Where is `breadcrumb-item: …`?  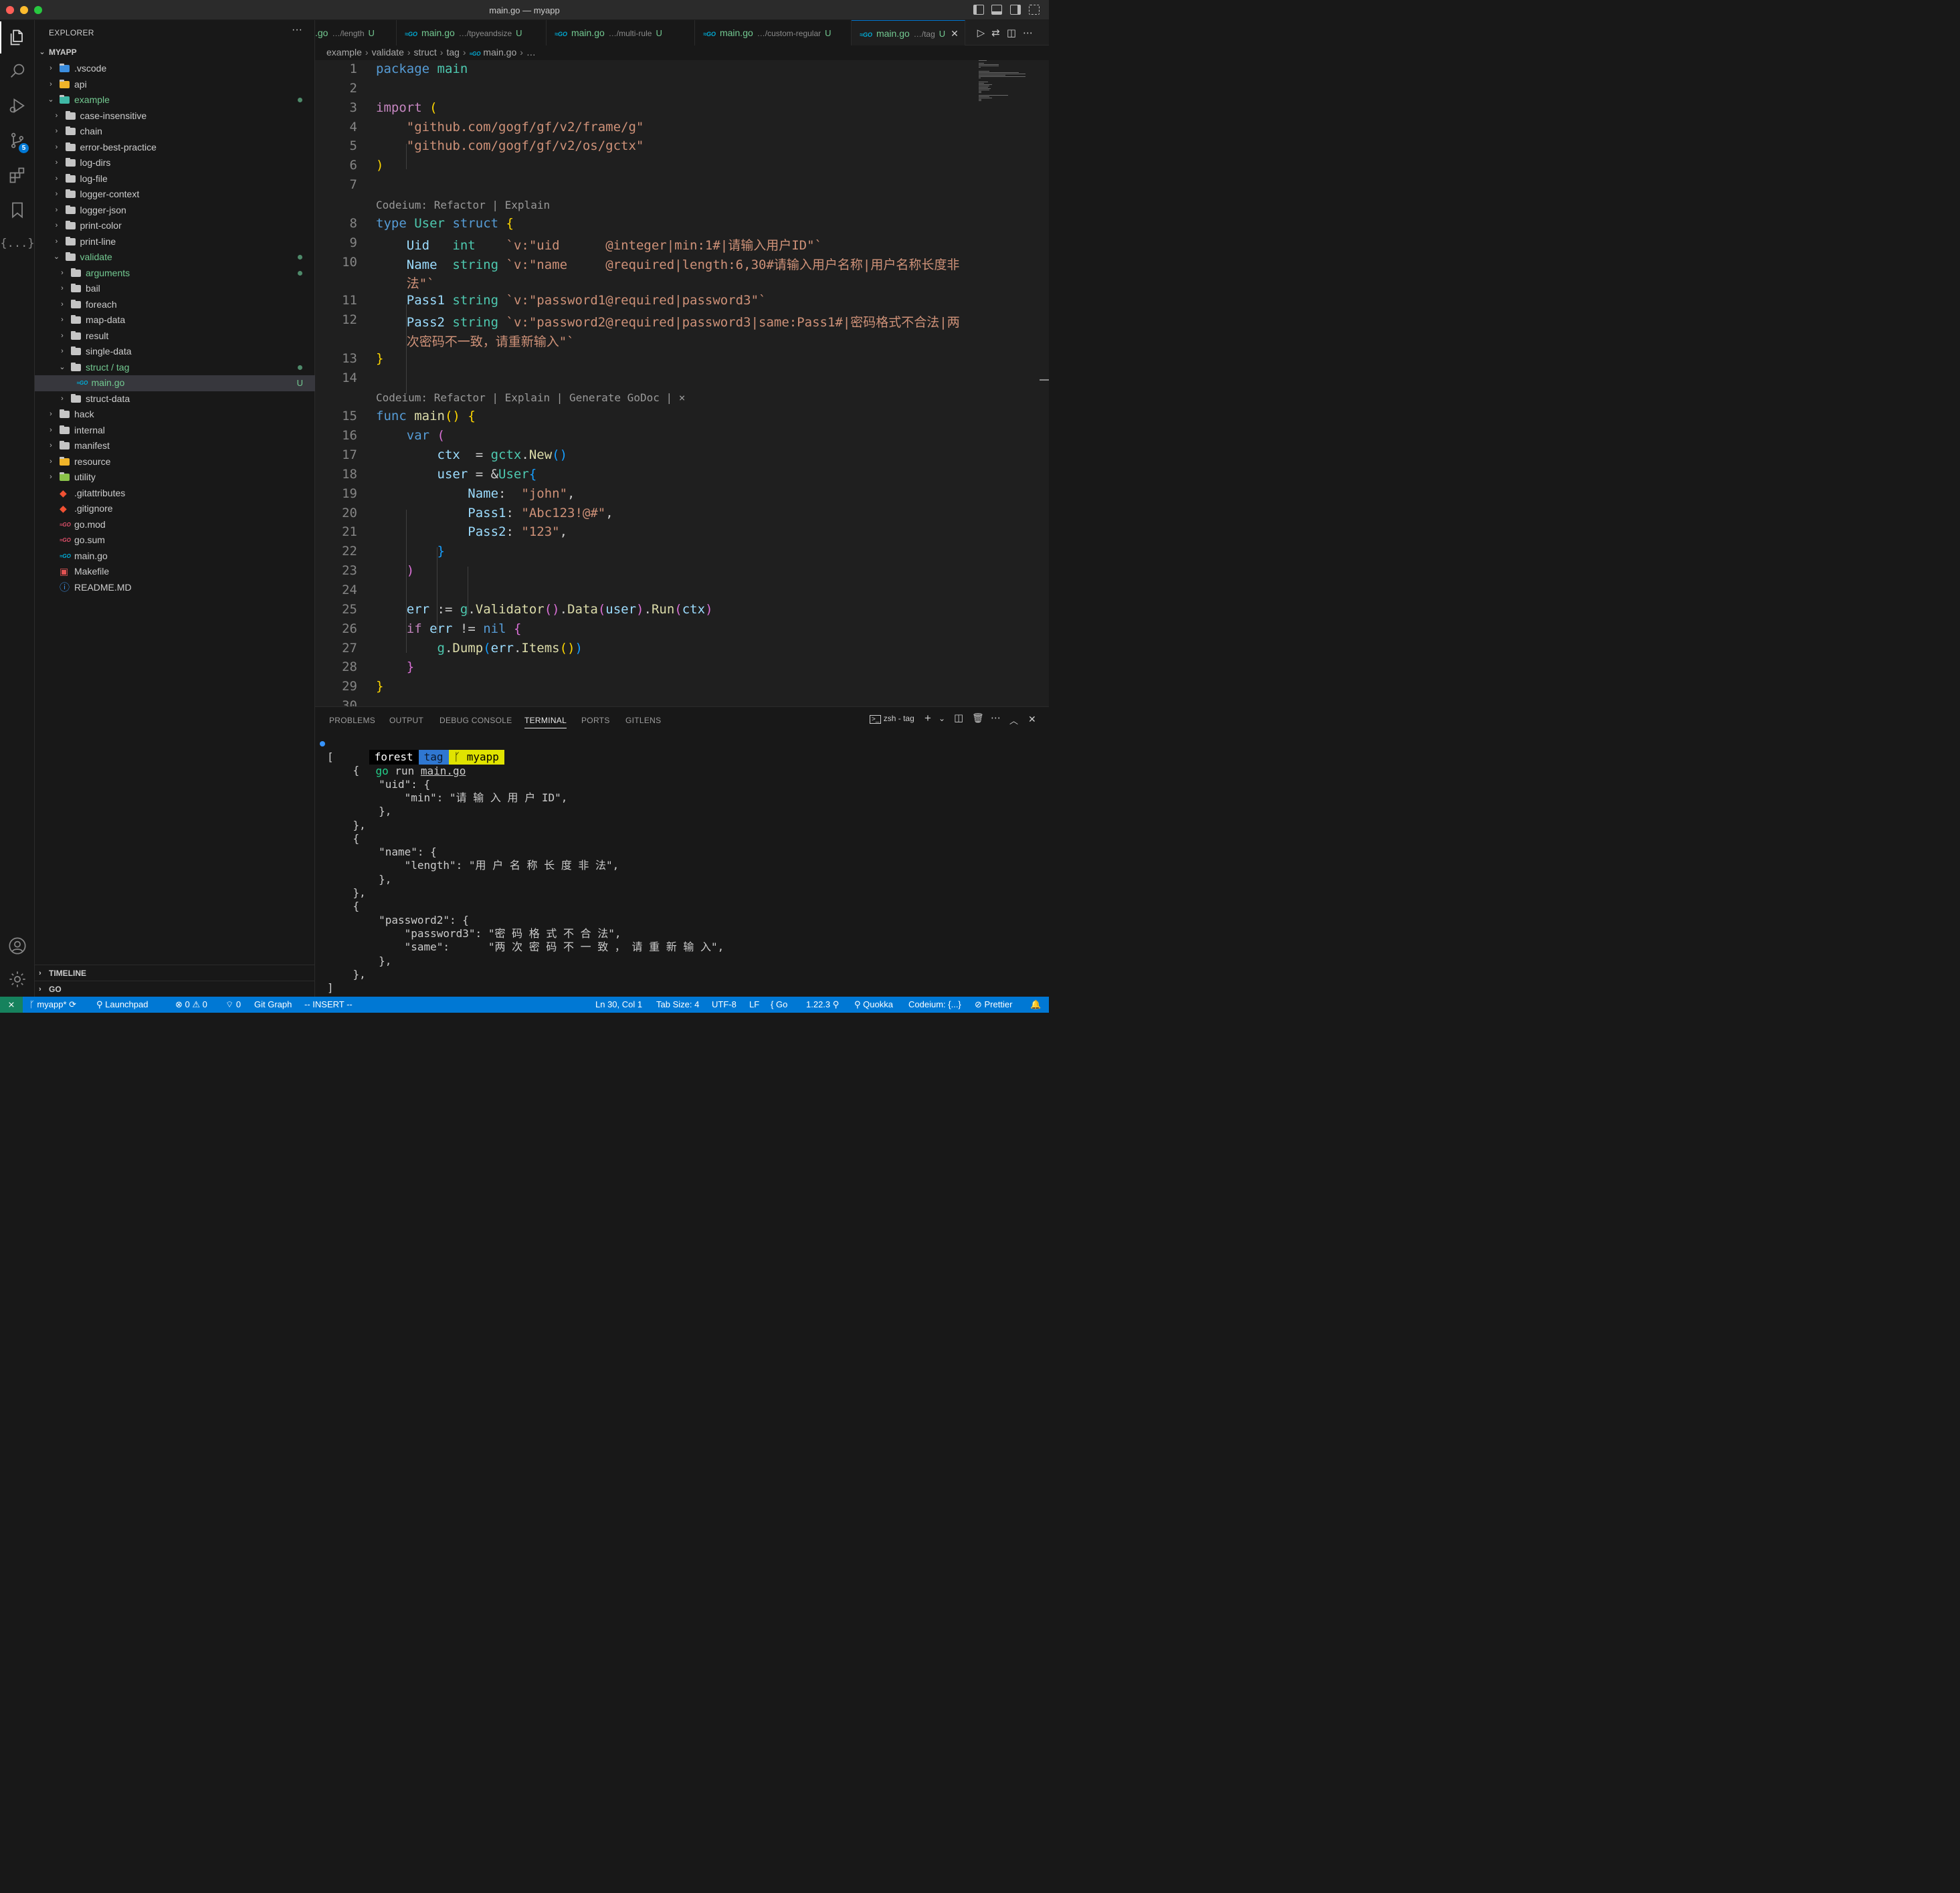 breadcrumb-item: … is located at coordinates (531, 52).